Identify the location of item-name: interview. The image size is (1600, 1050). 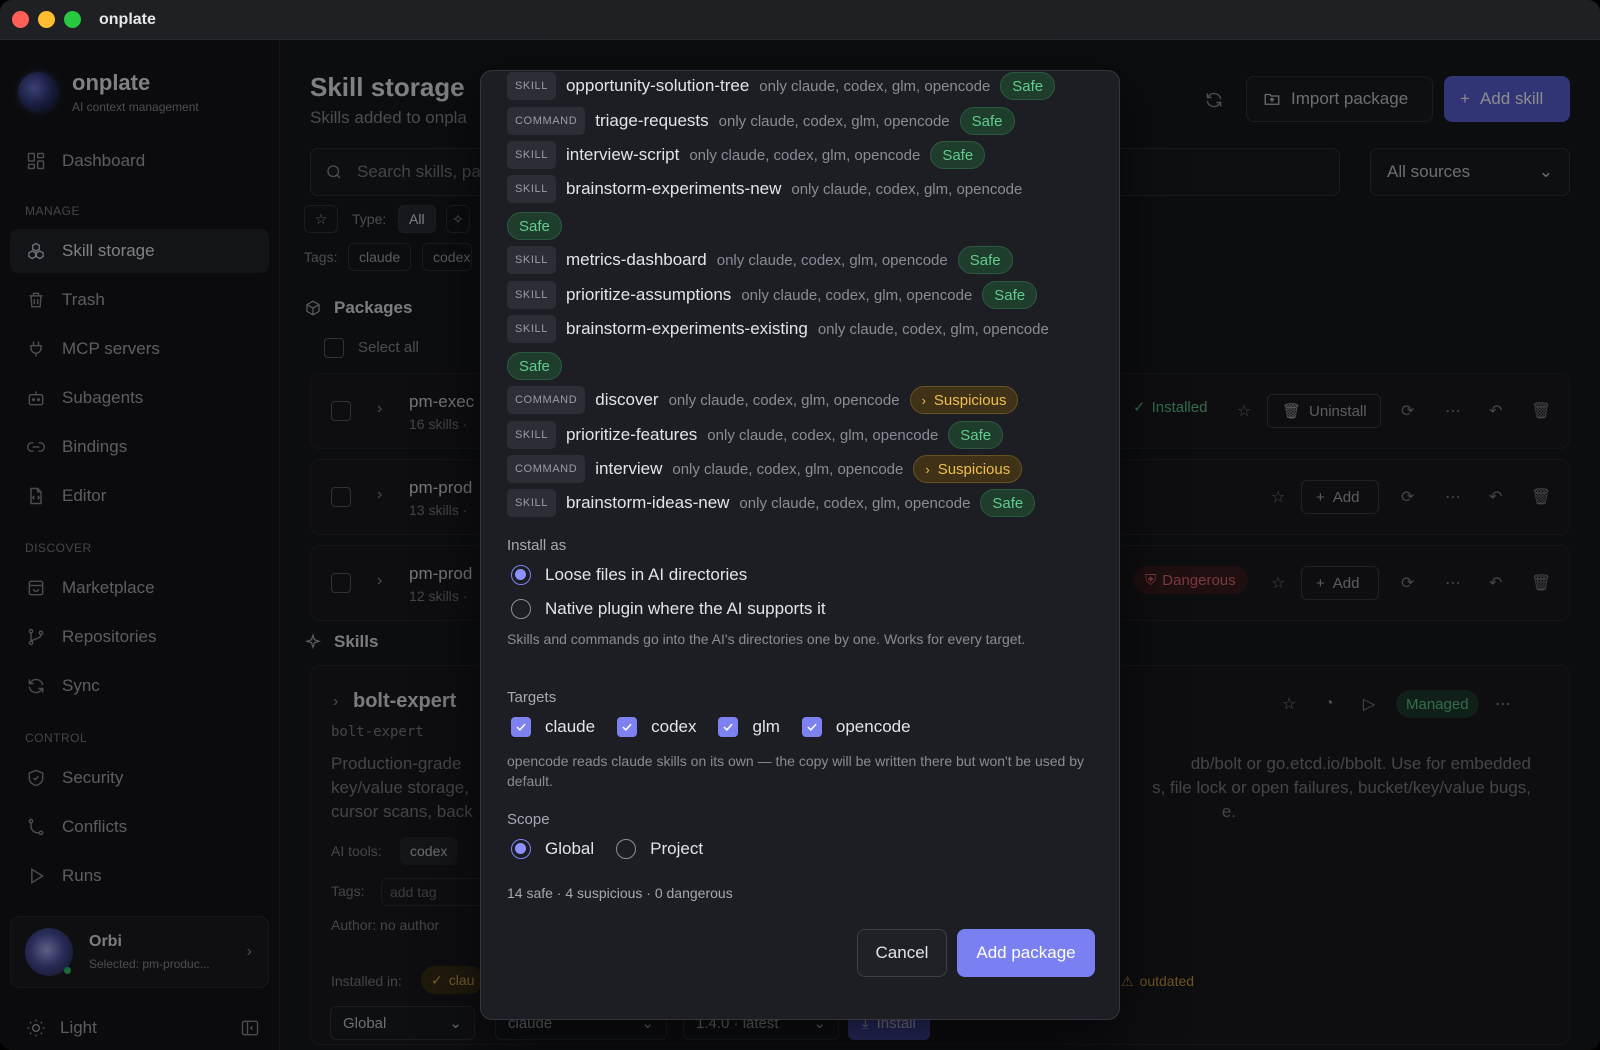
(629, 468).